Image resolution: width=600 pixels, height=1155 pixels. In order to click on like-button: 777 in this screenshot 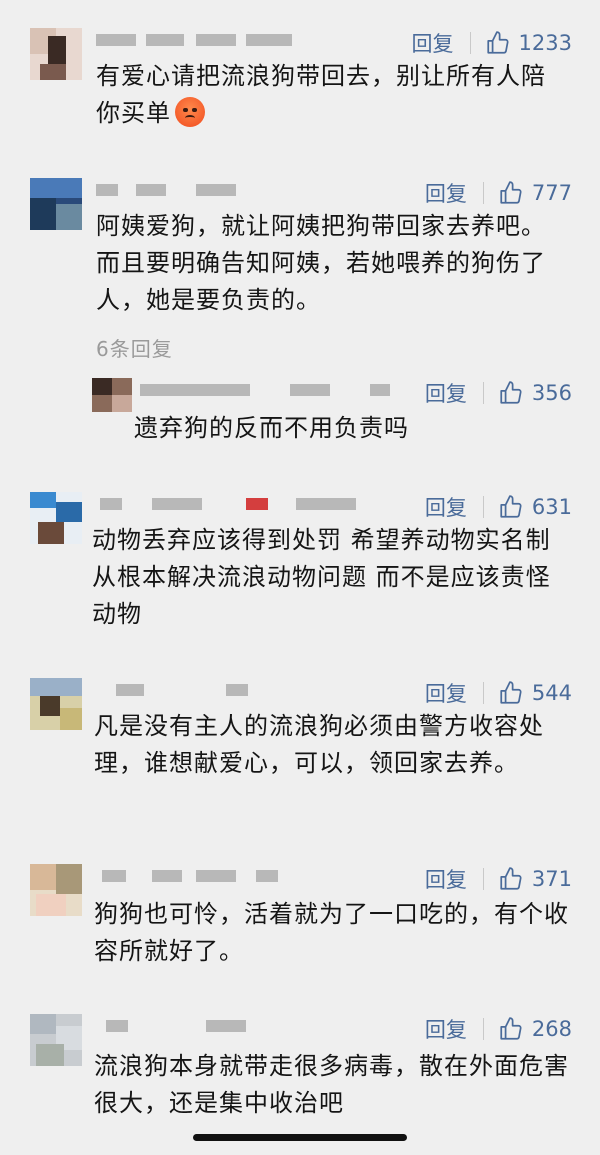, I will do `click(535, 193)`.